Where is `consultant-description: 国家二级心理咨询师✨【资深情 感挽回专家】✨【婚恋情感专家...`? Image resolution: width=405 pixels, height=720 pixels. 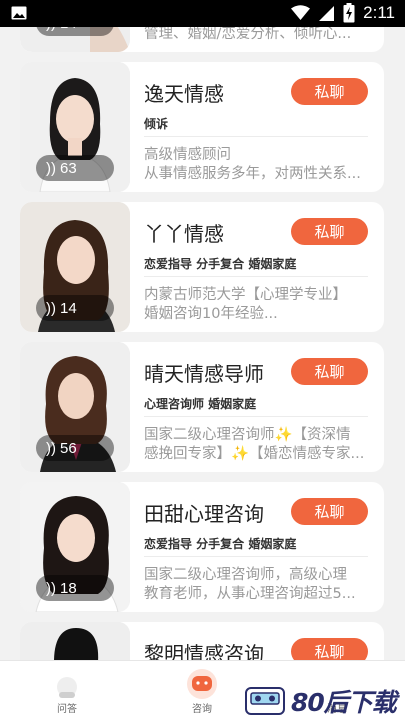
consultant-description: 国家二级心理咨询师✨【资深情 感挽回专家】✨【婚恋情感专家... is located at coordinates (254, 444).